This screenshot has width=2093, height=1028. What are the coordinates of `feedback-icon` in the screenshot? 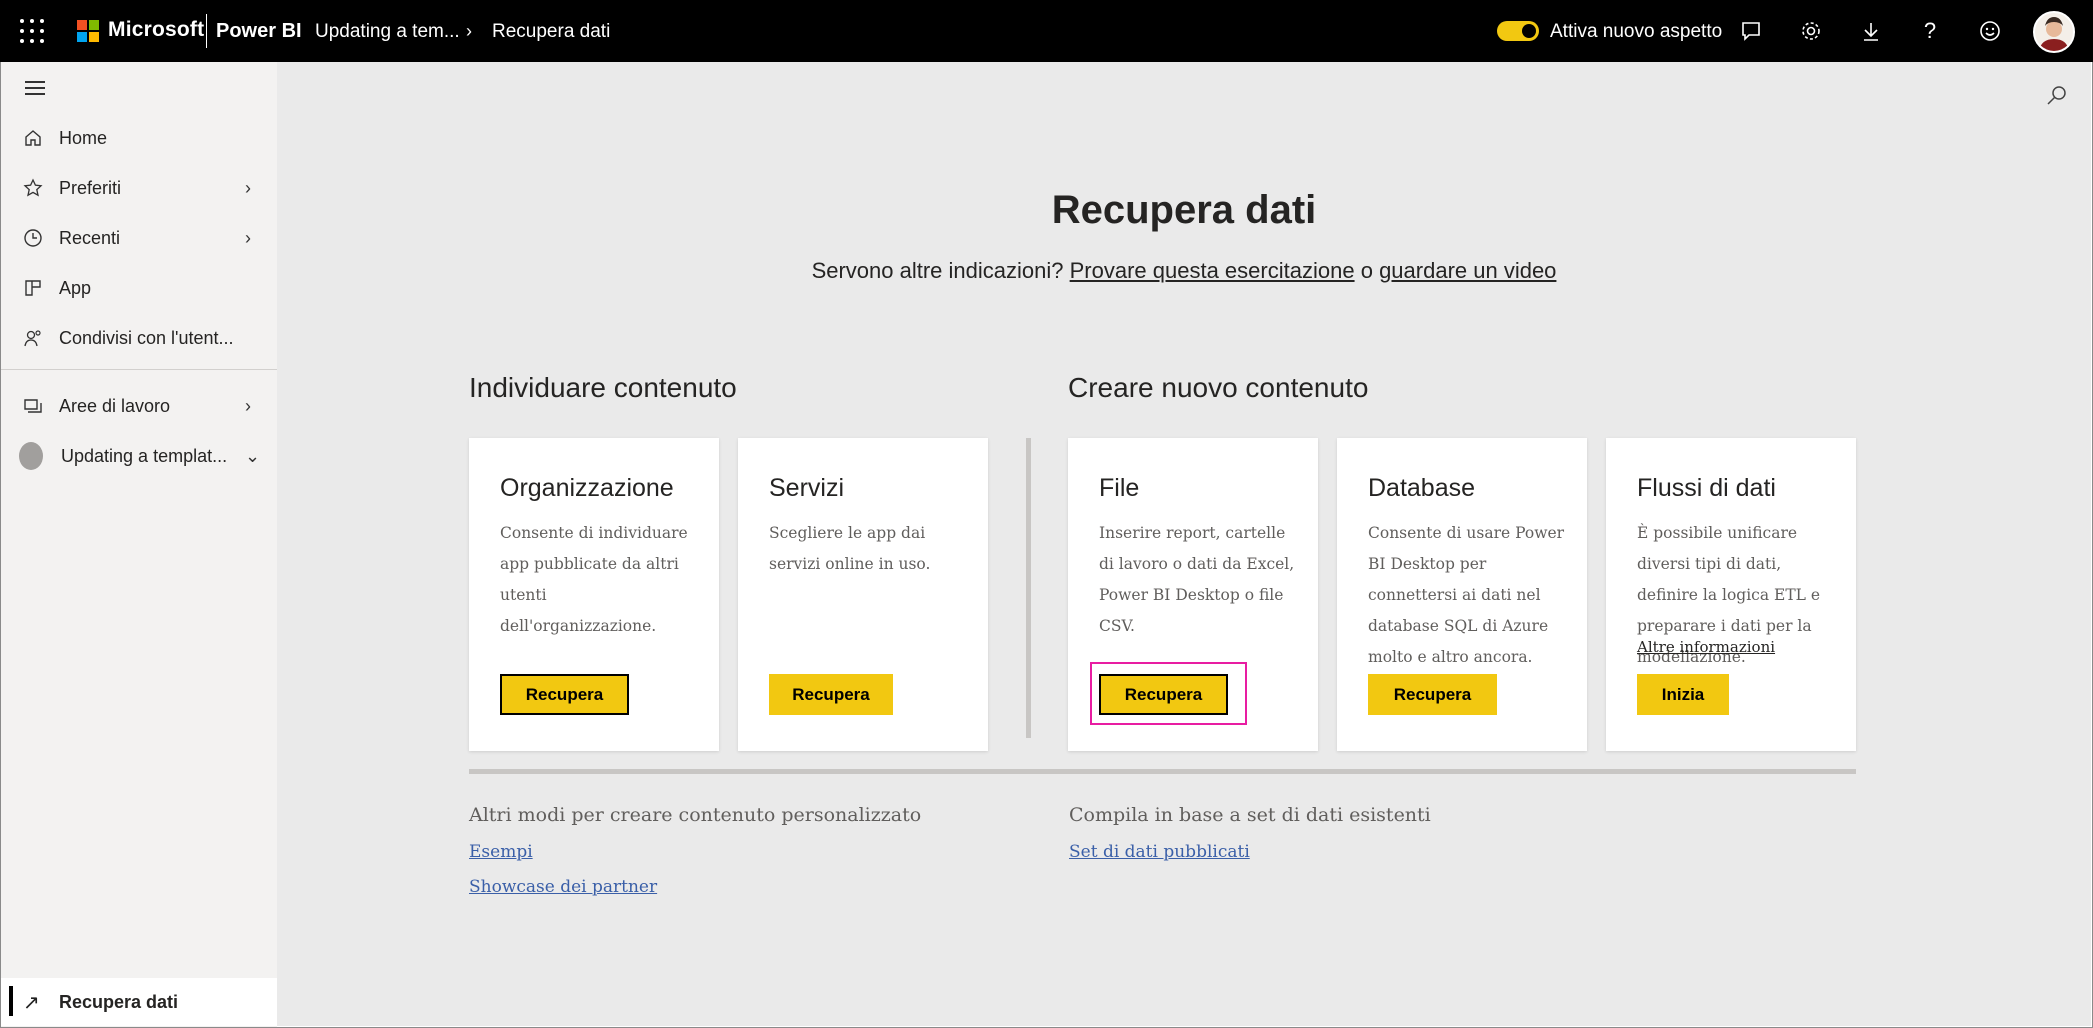 It's located at (1751, 31).